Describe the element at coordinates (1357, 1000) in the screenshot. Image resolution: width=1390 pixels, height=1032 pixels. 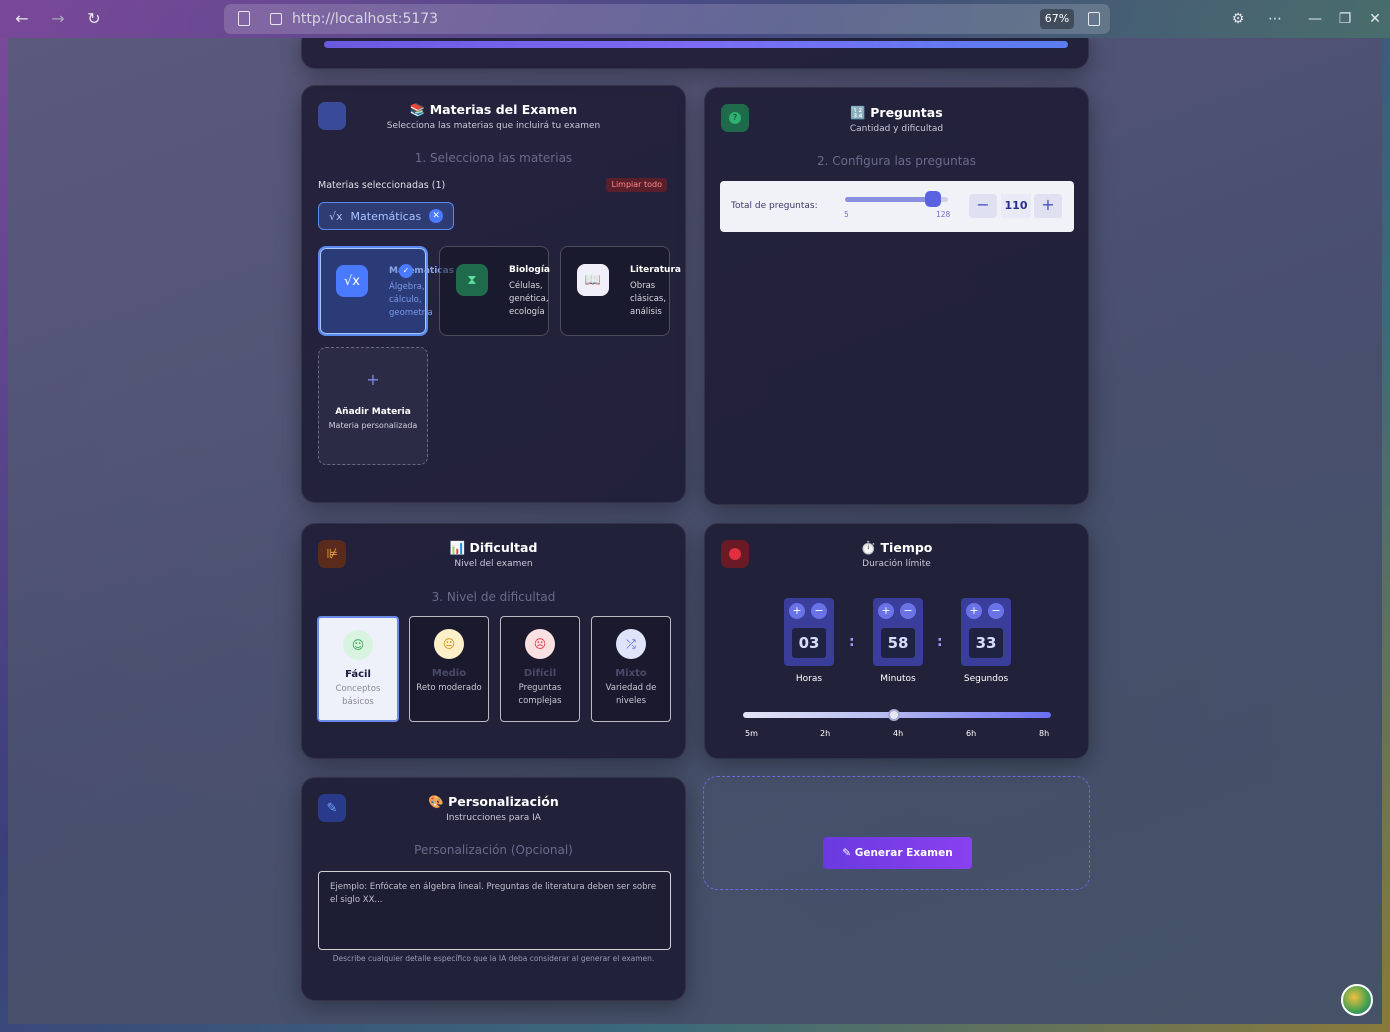
I see `assistant-avatar` at that location.